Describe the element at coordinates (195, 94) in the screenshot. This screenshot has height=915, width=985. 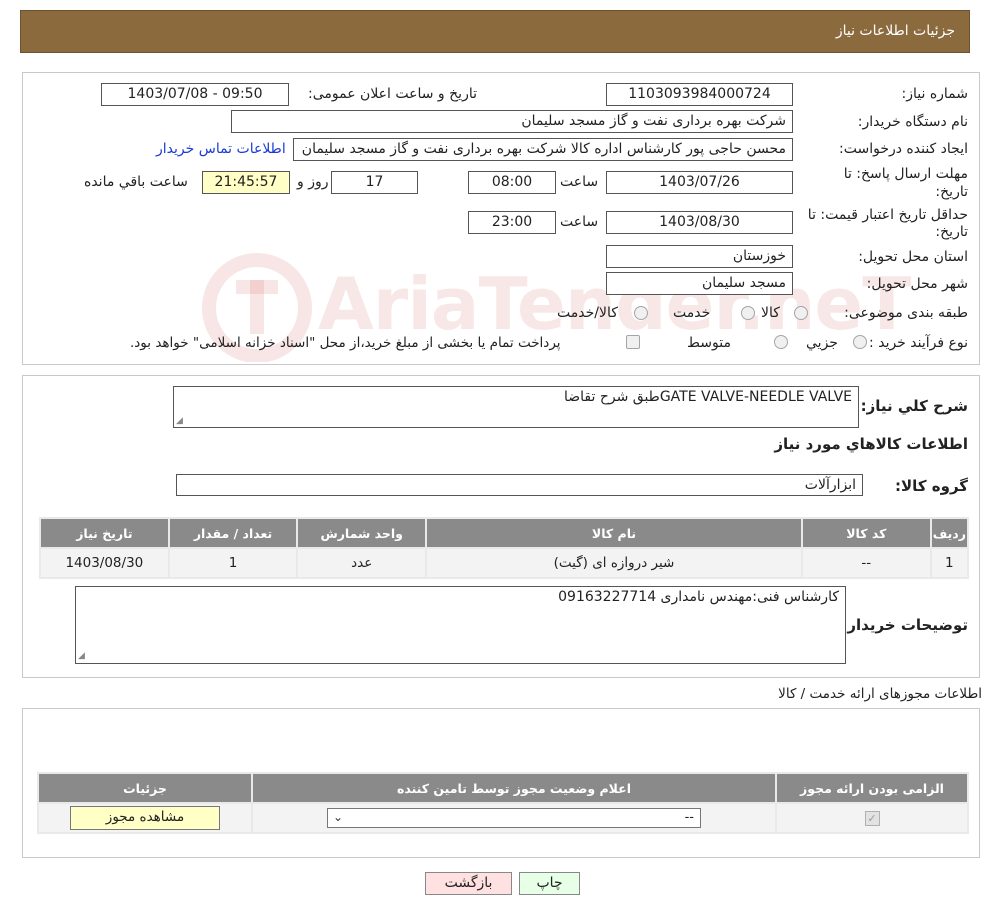
I see `announce-field: 1403/07/08 - 09:50` at that location.